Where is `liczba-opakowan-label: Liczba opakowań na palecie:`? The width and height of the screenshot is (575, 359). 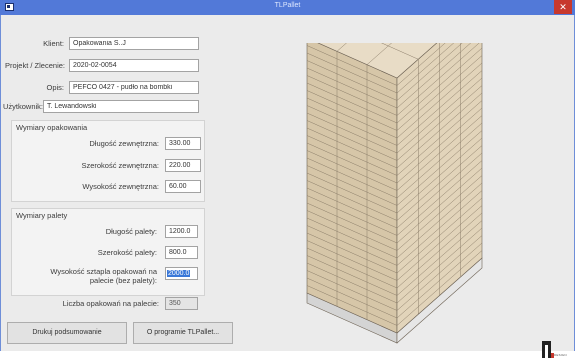 liczba-opakowan-label: Liczba opakowań na palecie: is located at coordinates (110, 303).